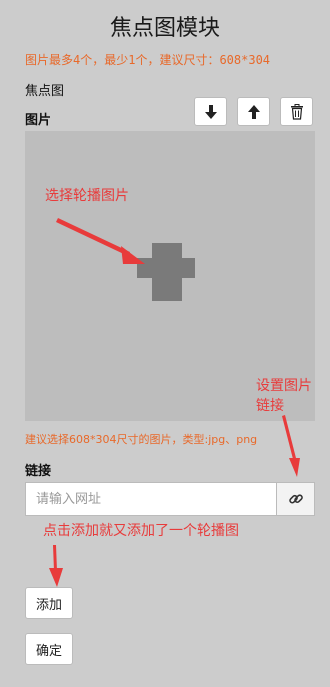 The height and width of the screenshot is (687, 330). I want to click on add-button: 添加, so click(49, 603).